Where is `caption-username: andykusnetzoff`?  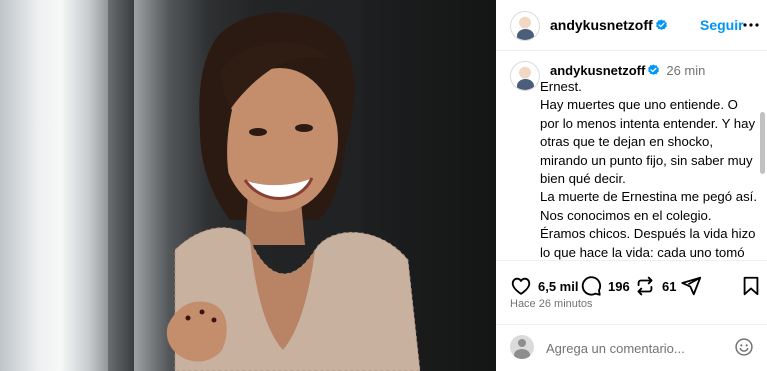 caption-username: andykusnetzoff is located at coordinates (597, 70).